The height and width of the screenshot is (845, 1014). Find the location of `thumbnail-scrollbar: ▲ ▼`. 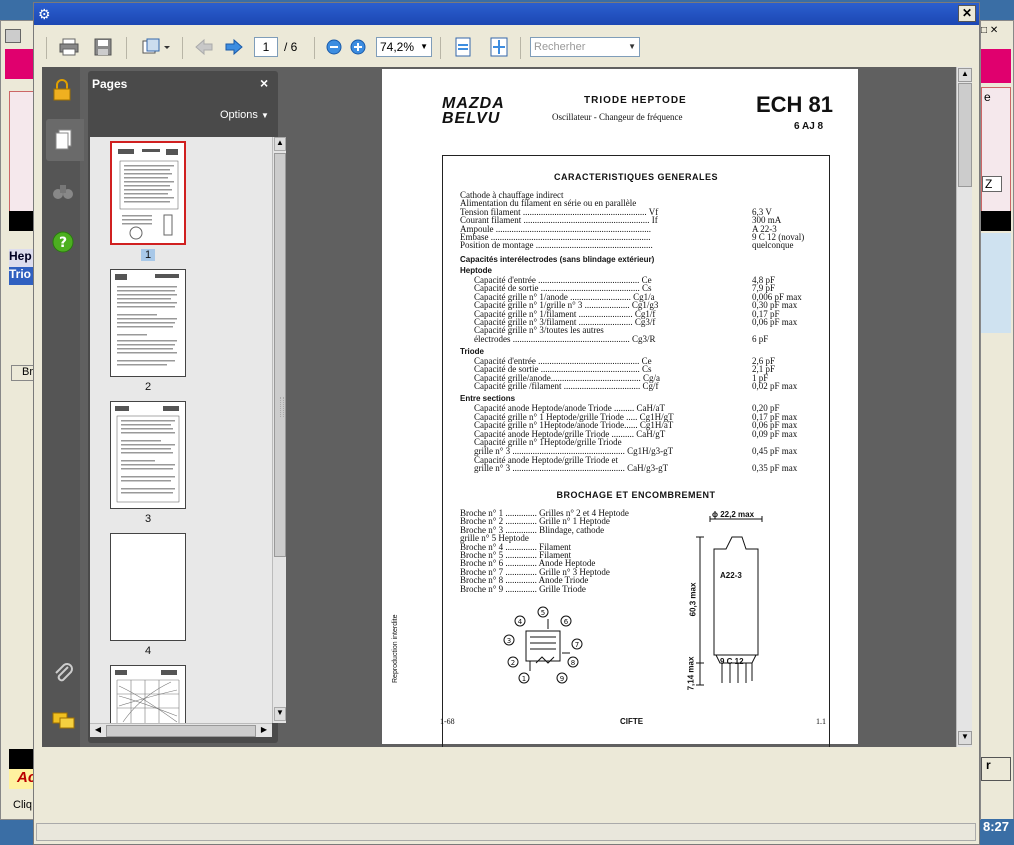

thumbnail-scrollbar: ▲ ▼ is located at coordinates (279, 430).